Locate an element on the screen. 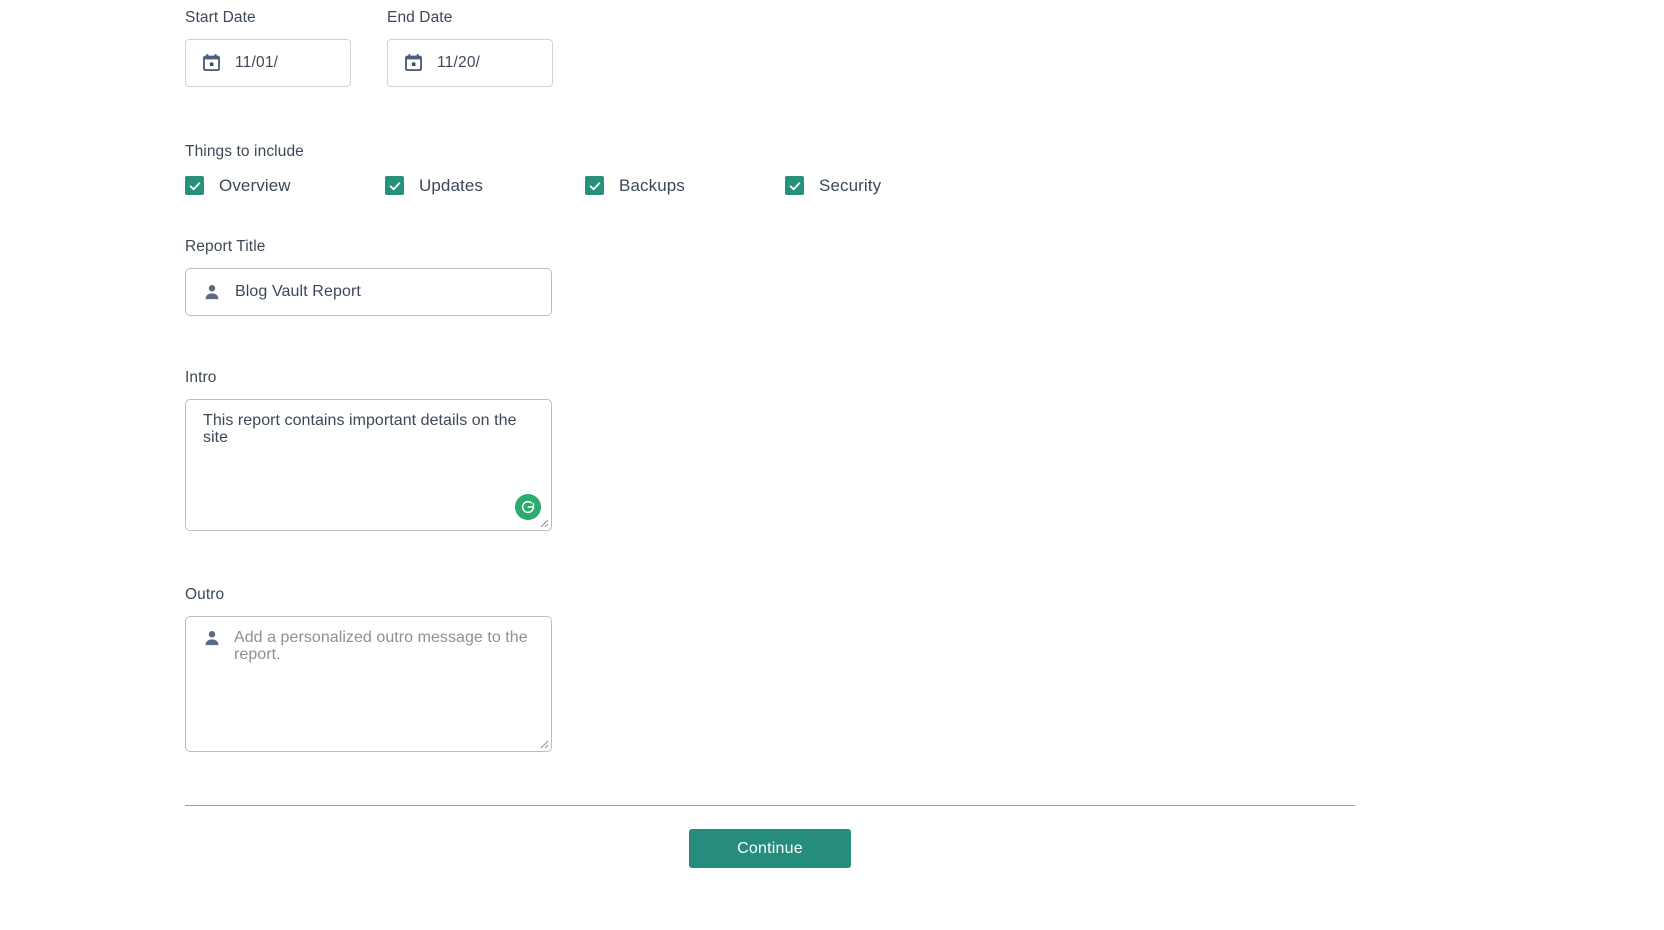  end-date-group: End Date 11/20/ is located at coordinates (470, 48).